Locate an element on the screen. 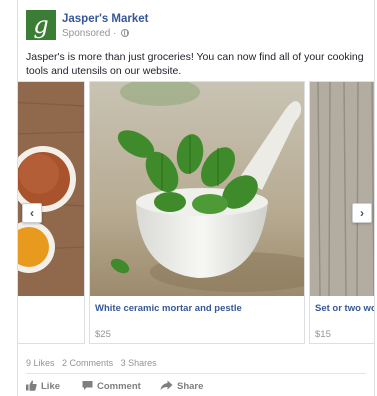 The height and width of the screenshot is (396, 377). chevron-left-icon: ‹ is located at coordinates (32, 213).